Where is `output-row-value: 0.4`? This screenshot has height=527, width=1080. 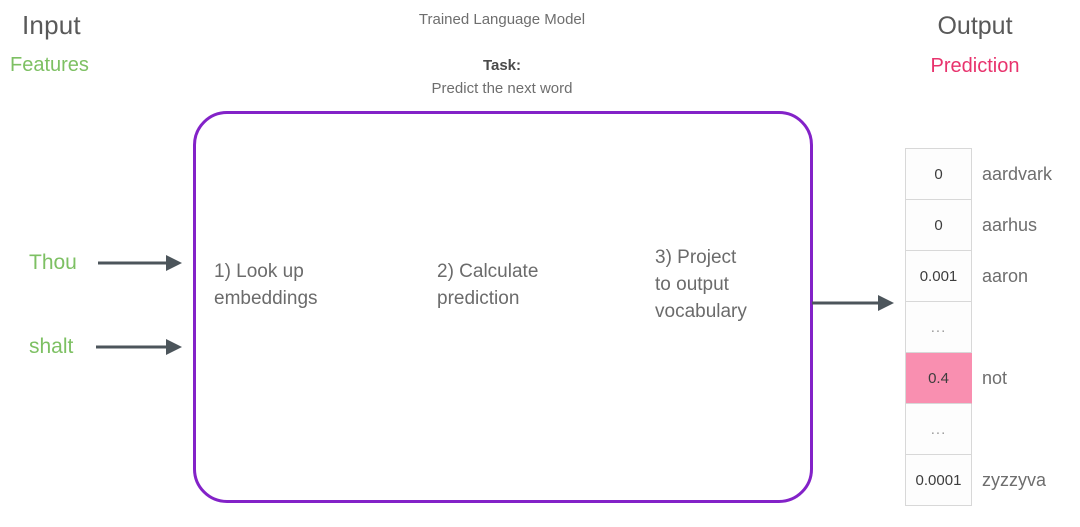
output-row-value: 0.4 is located at coordinates (938, 378).